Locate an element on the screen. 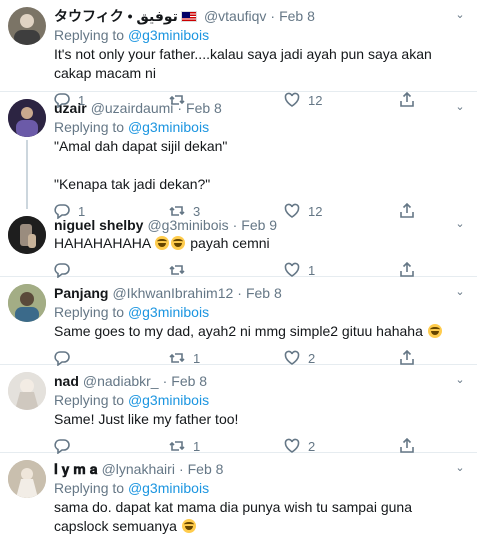 This screenshot has width=477, height=534. handle: @g3minibois is located at coordinates (187, 225).